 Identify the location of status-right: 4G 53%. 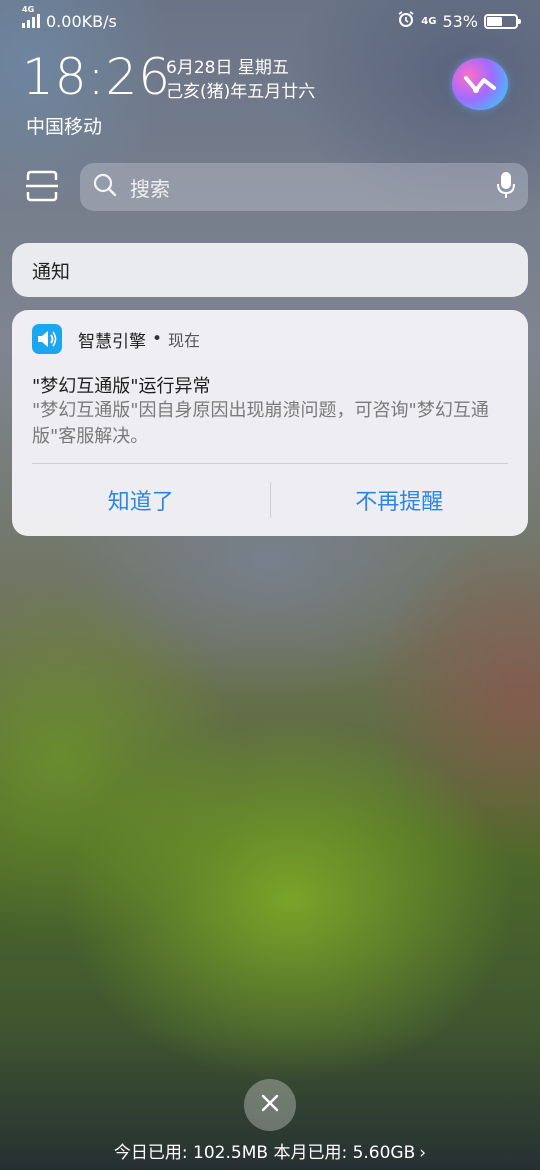
(459, 21).